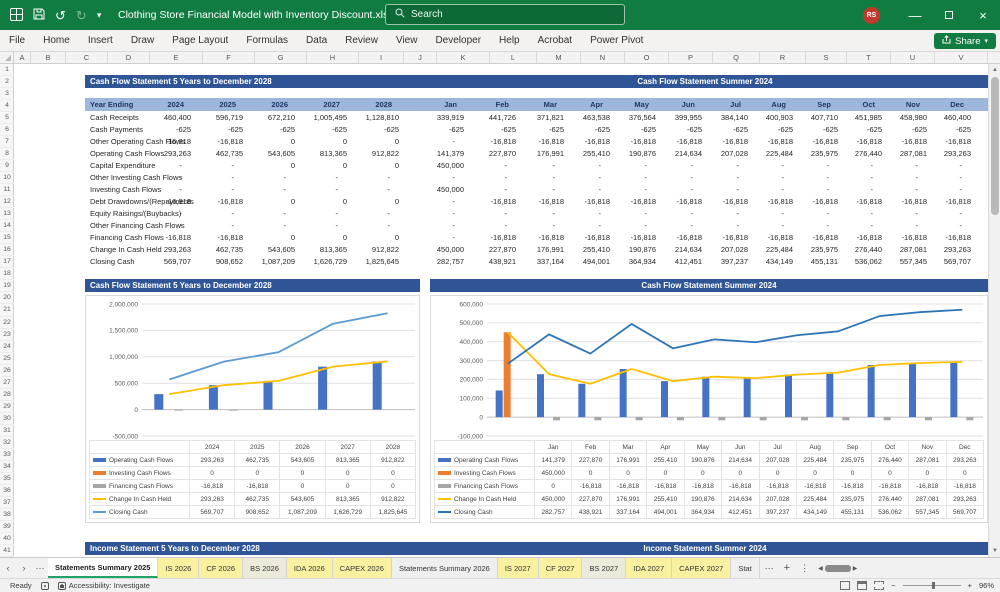 The width and height of the screenshot is (1000, 592). I want to click on ribbon-tab-formulas: Formulas, so click(267, 40).